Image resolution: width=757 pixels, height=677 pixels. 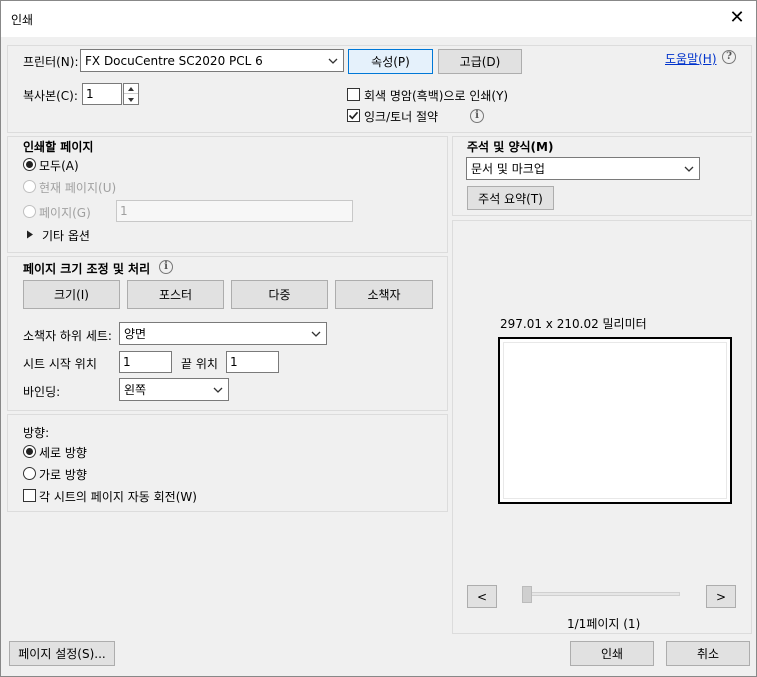 I want to click on multiple-button: 다중, so click(x=279, y=294).